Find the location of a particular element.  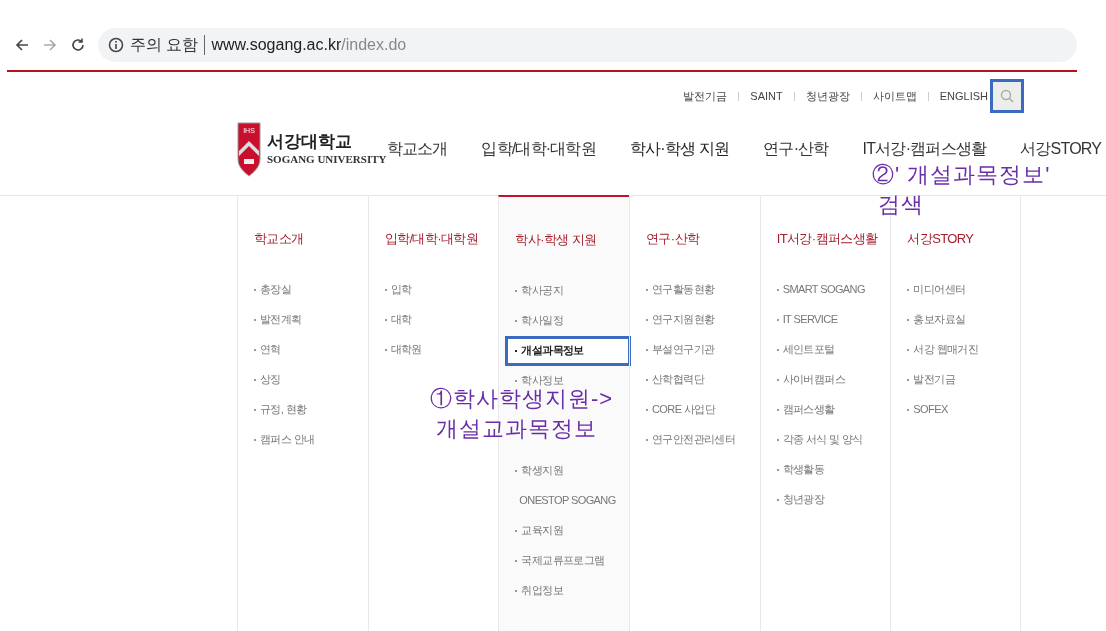

handwritten-note: ①학사학생지원-> is located at coordinates (522, 399).